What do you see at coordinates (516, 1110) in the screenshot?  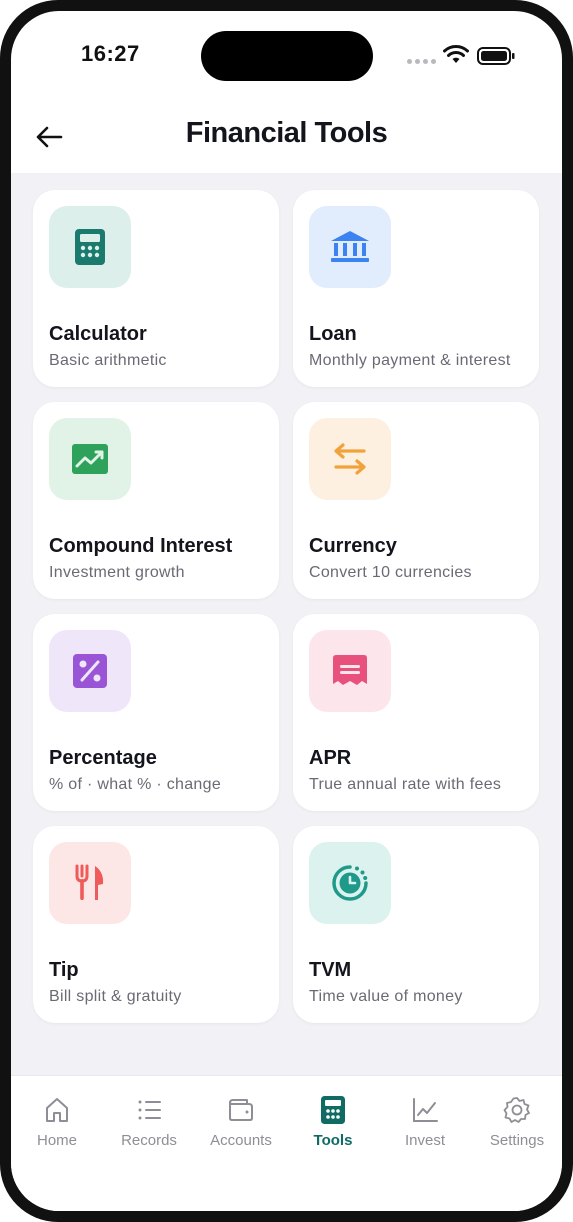 I see `gear-icon` at bounding box center [516, 1110].